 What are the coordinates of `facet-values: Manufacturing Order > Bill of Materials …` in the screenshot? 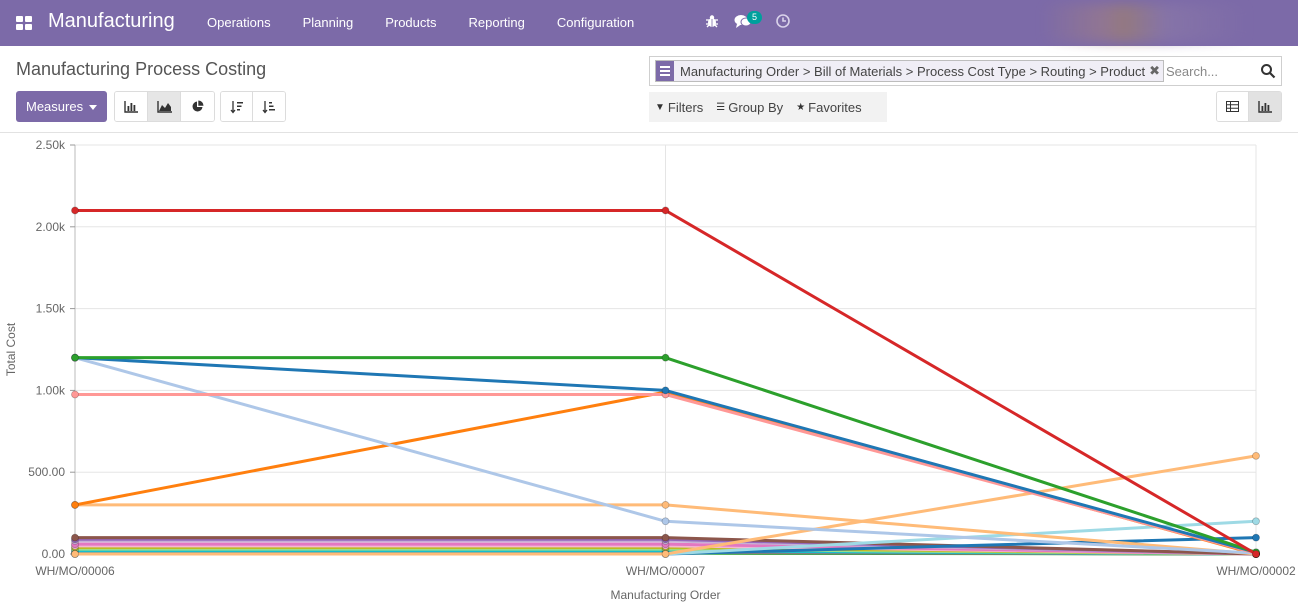 It's located at (913, 71).